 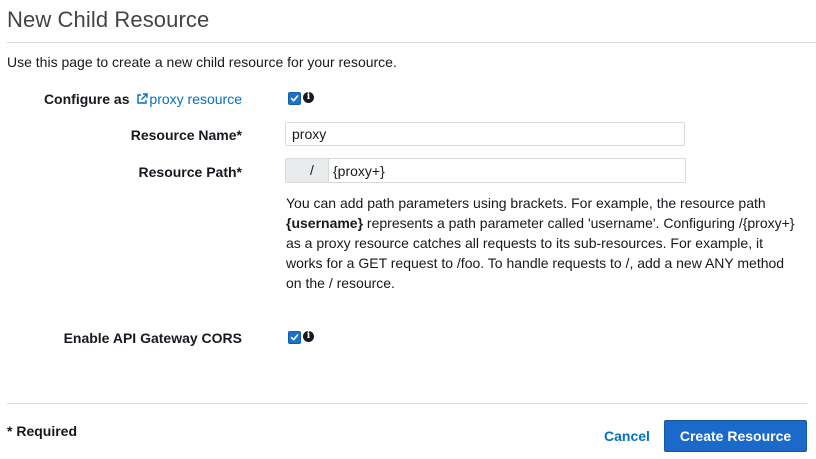 I want to click on help-line-5: on the / resource., so click(x=340, y=283).